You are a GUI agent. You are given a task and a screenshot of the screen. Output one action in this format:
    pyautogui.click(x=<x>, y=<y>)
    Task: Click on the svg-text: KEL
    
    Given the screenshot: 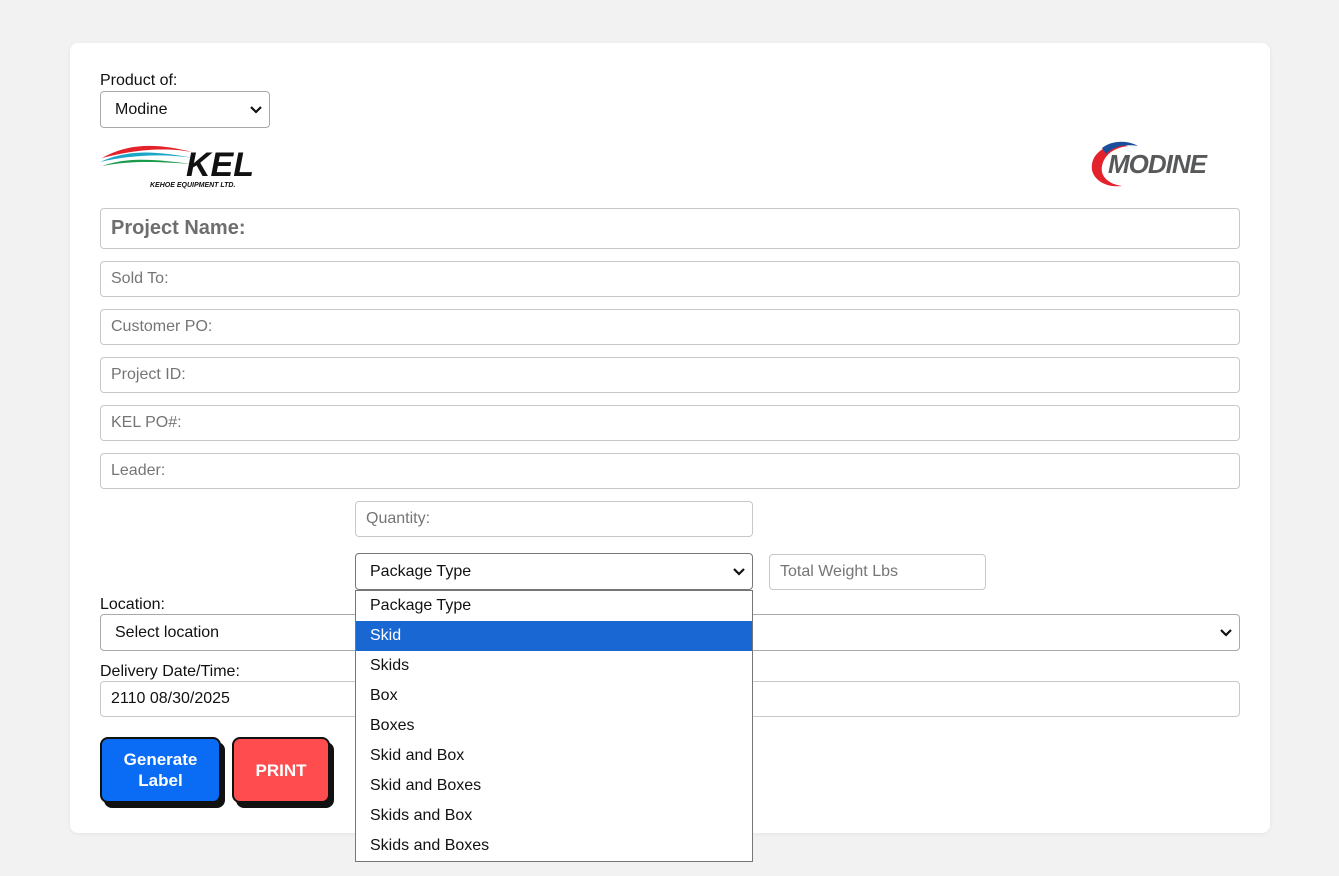 What is the action you would take?
    pyautogui.click(x=219, y=165)
    